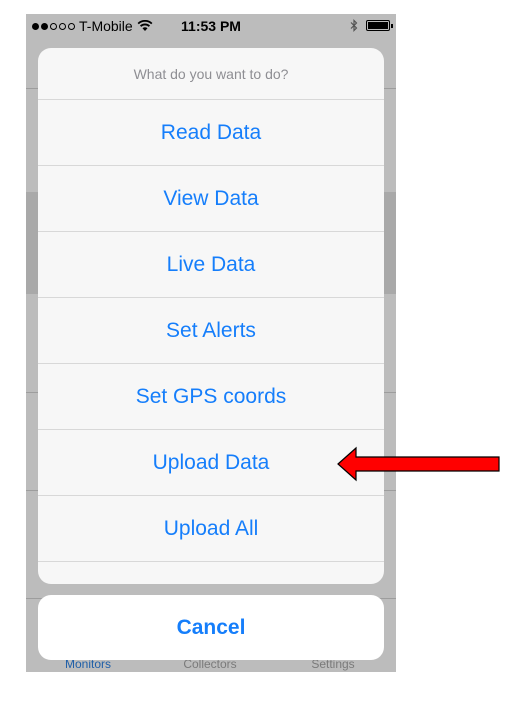 Image resolution: width=507 pixels, height=702 pixels. What do you see at coordinates (354, 25) in the screenshot?
I see `bluetooth-icon` at bounding box center [354, 25].